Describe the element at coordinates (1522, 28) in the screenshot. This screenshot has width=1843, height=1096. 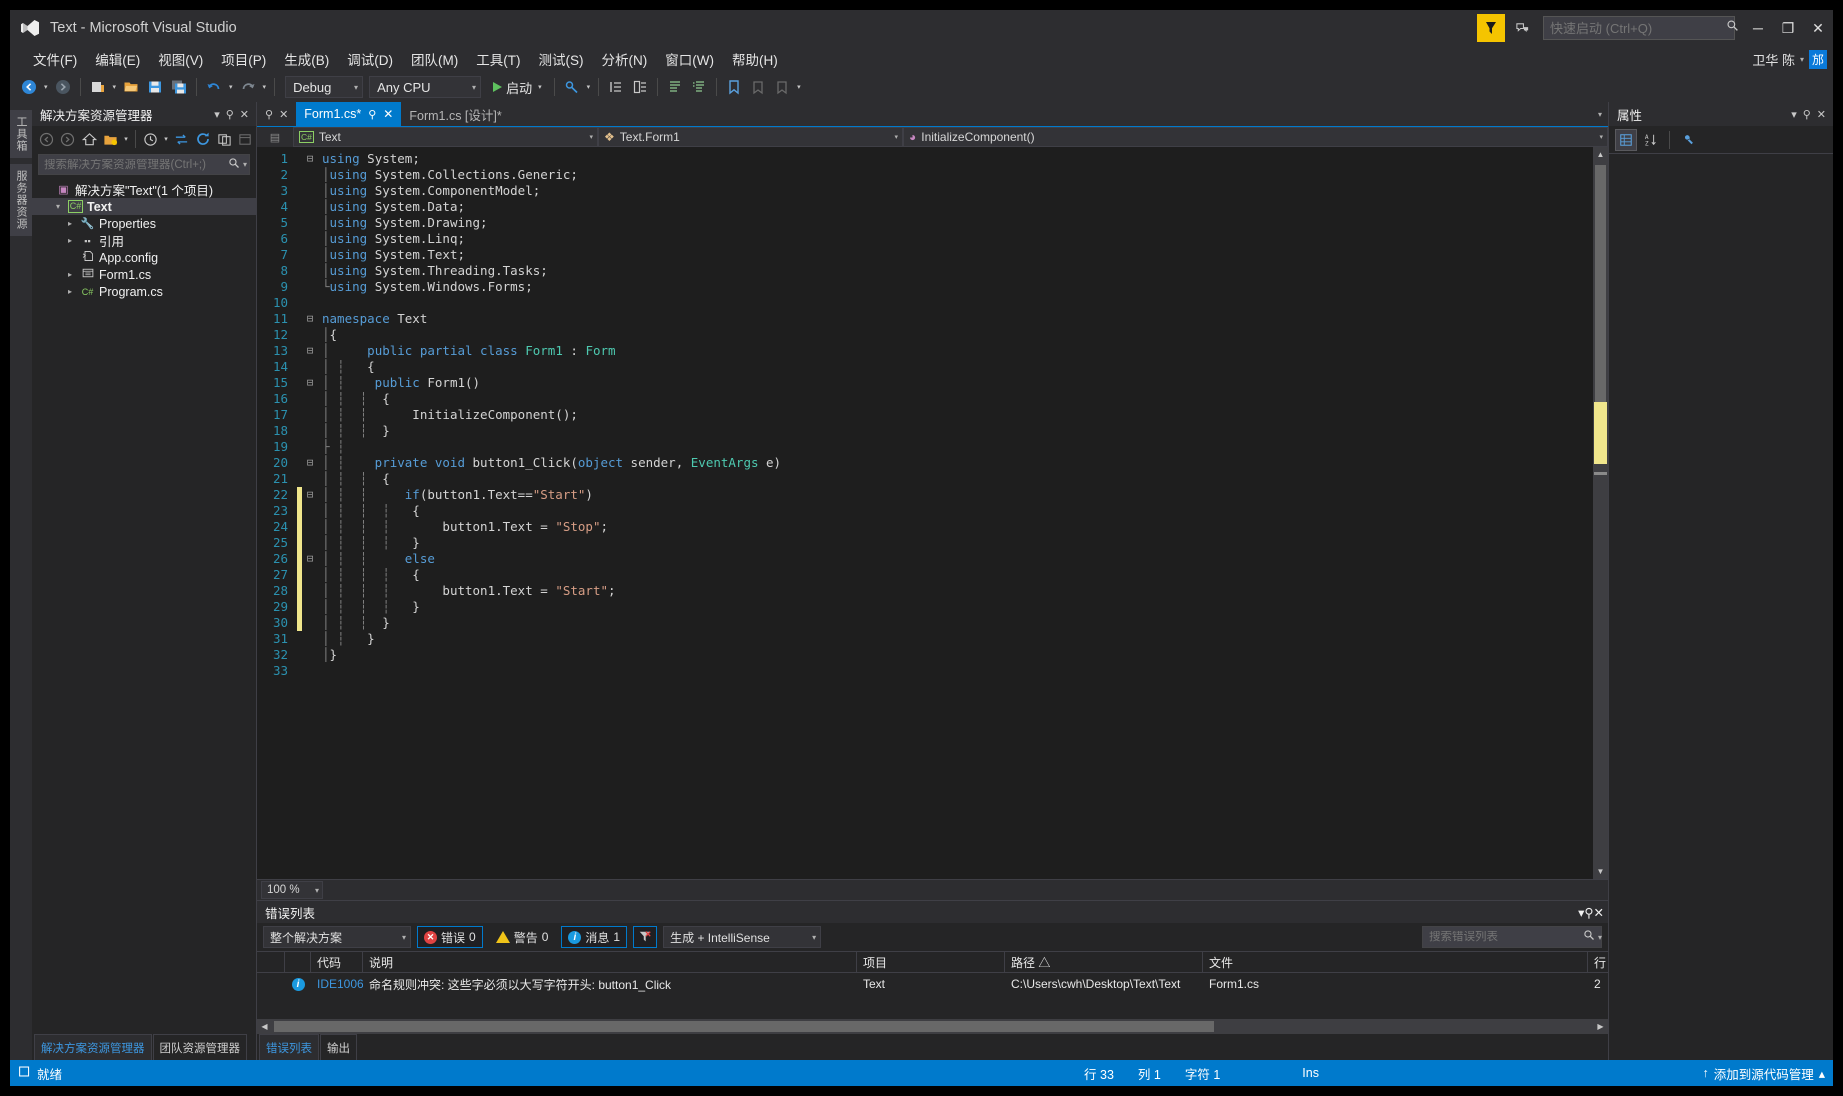
I see `notification-icon` at that location.